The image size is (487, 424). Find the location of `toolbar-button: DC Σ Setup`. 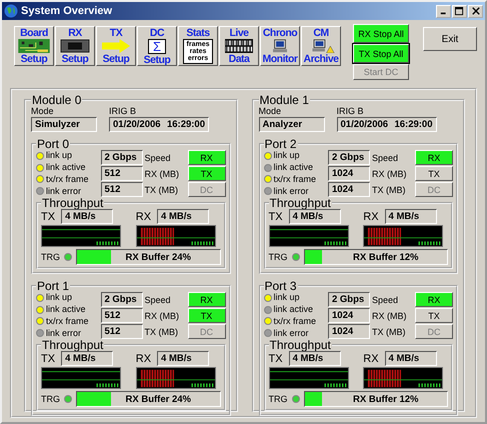

toolbar-button: DC Σ Setup is located at coordinates (157, 46).